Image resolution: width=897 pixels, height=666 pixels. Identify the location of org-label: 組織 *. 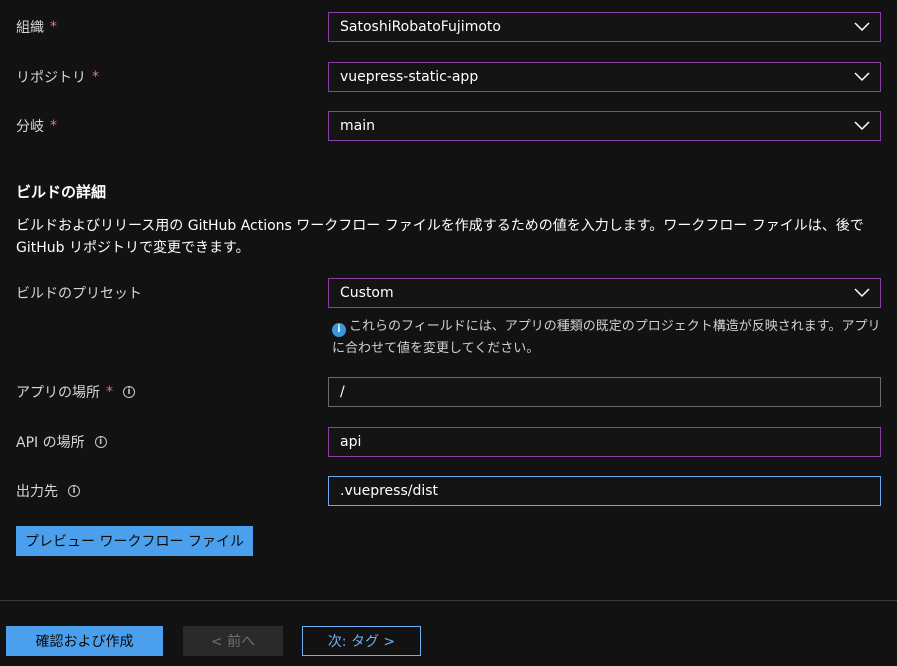
(36, 27).